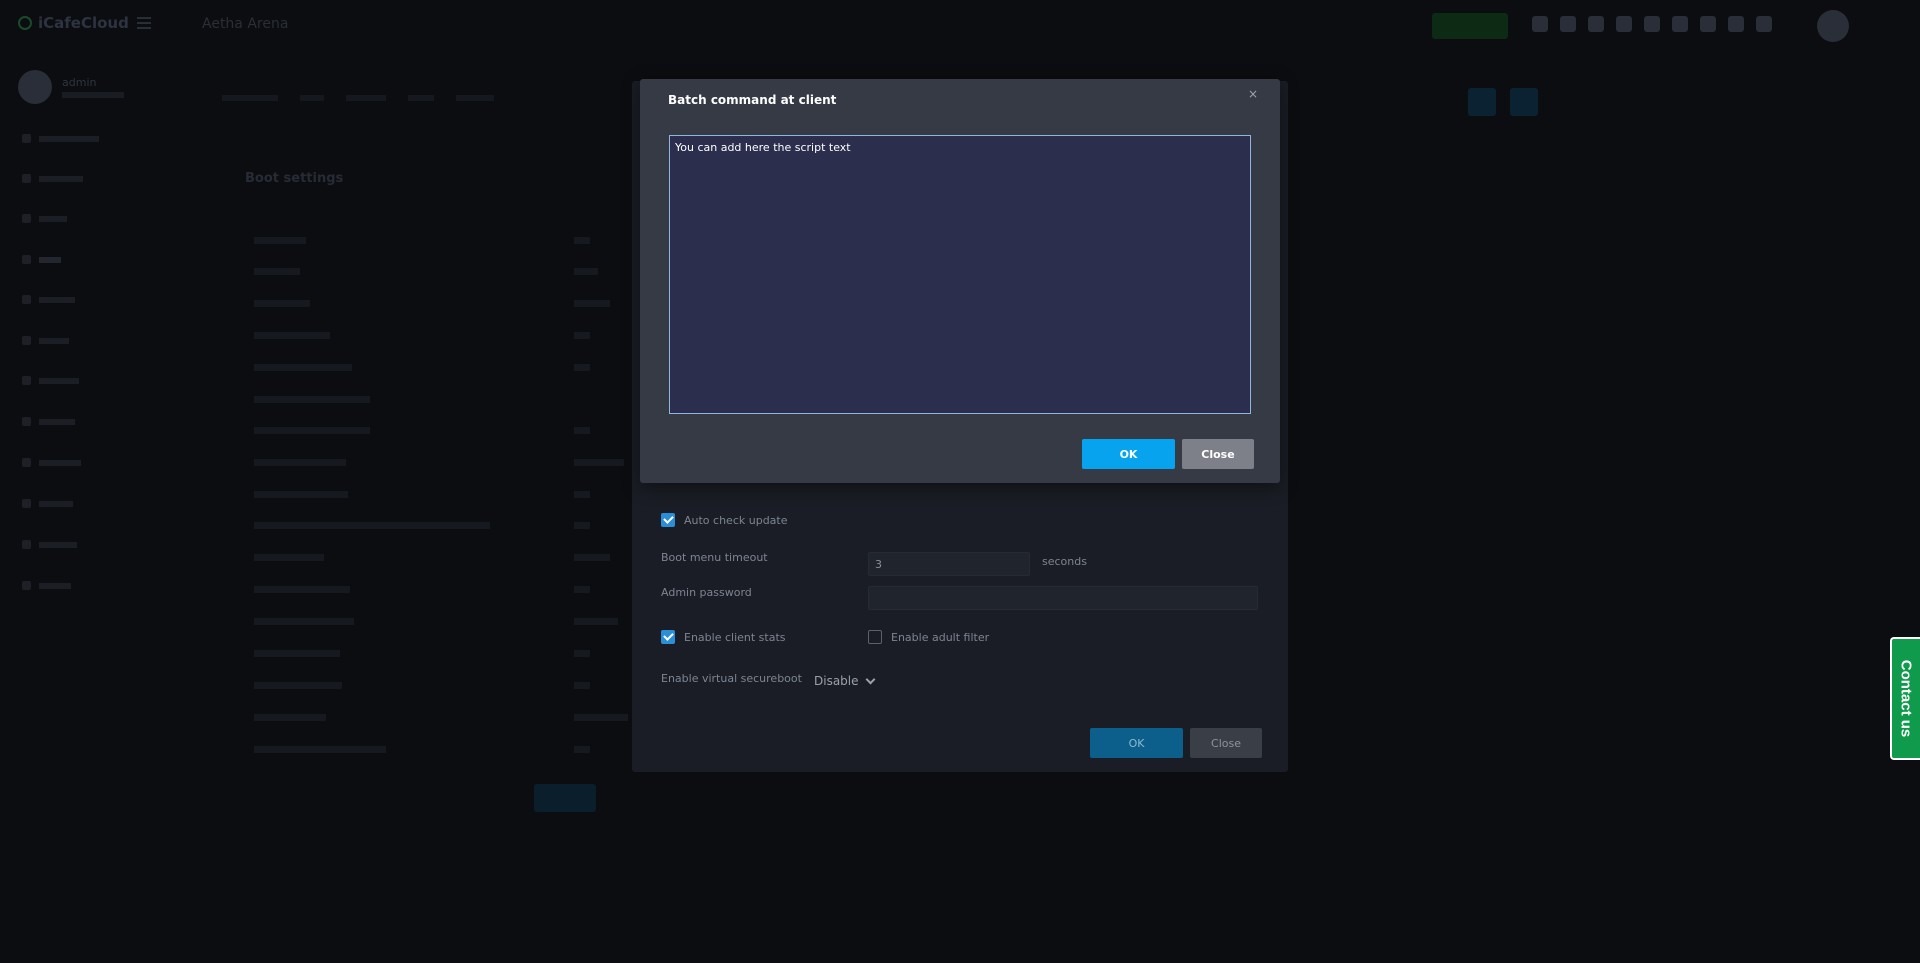 The image size is (1920, 963). What do you see at coordinates (1482, 102) in the screenshot?
I see `search-icon` at bounding box center [1482, 102].